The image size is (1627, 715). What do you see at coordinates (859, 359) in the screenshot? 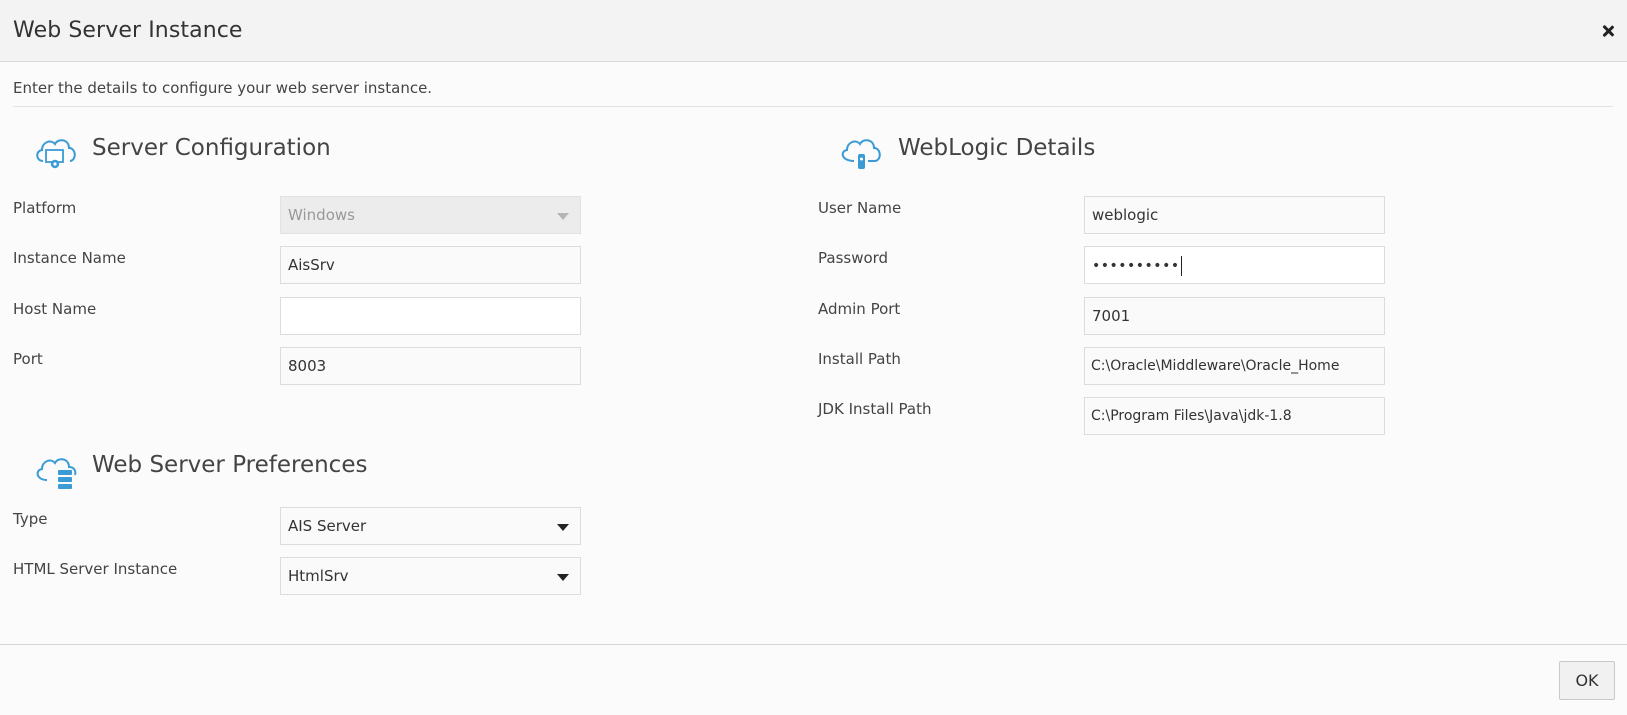
I see `install-path-label: Install Path` at bounding box center [859, 359].